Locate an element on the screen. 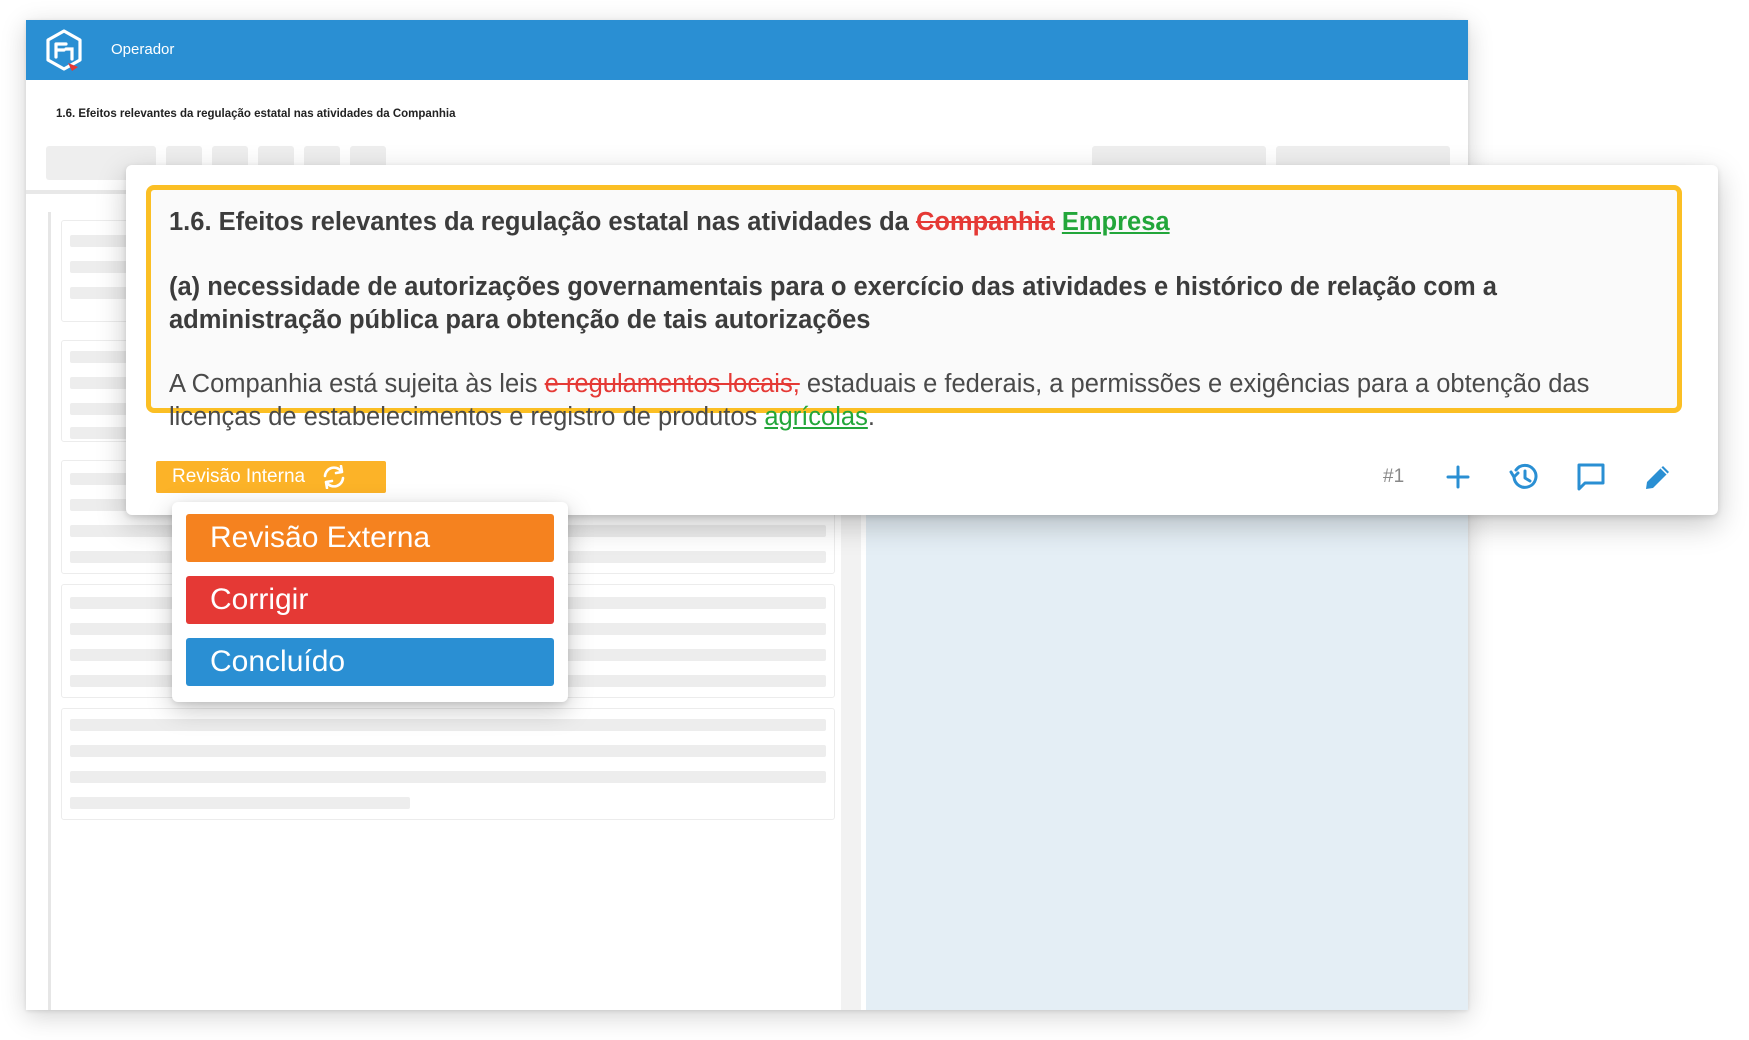  app-logo-icon is located at coordinates (64, 50).